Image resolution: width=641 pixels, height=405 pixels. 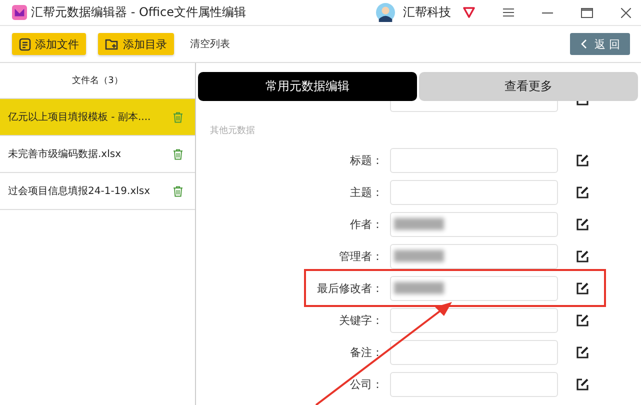 What do you see at coordinates (528, 86) in the screenshot?
I see `tab: 查看更多` at bounding box center [528, 86].